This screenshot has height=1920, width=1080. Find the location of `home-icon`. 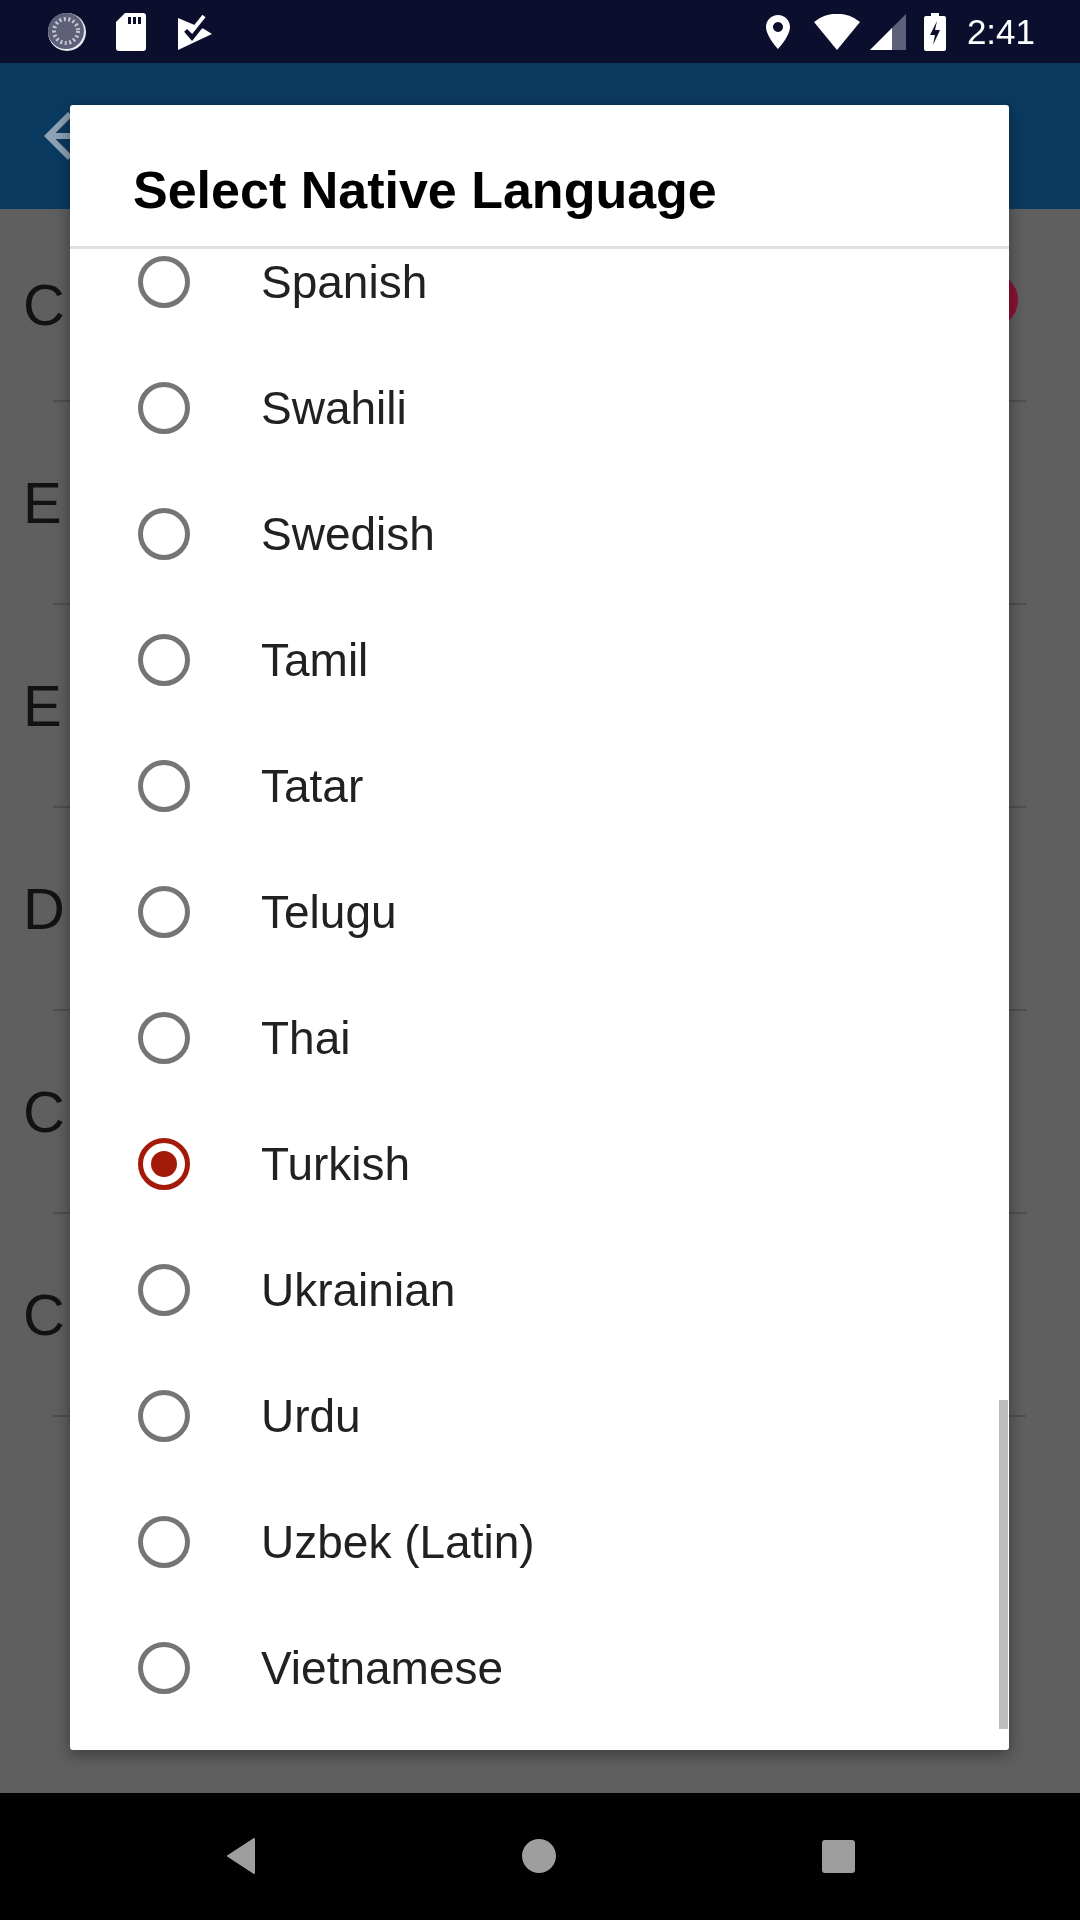

home-icon is located at coordinates (539, 1856).